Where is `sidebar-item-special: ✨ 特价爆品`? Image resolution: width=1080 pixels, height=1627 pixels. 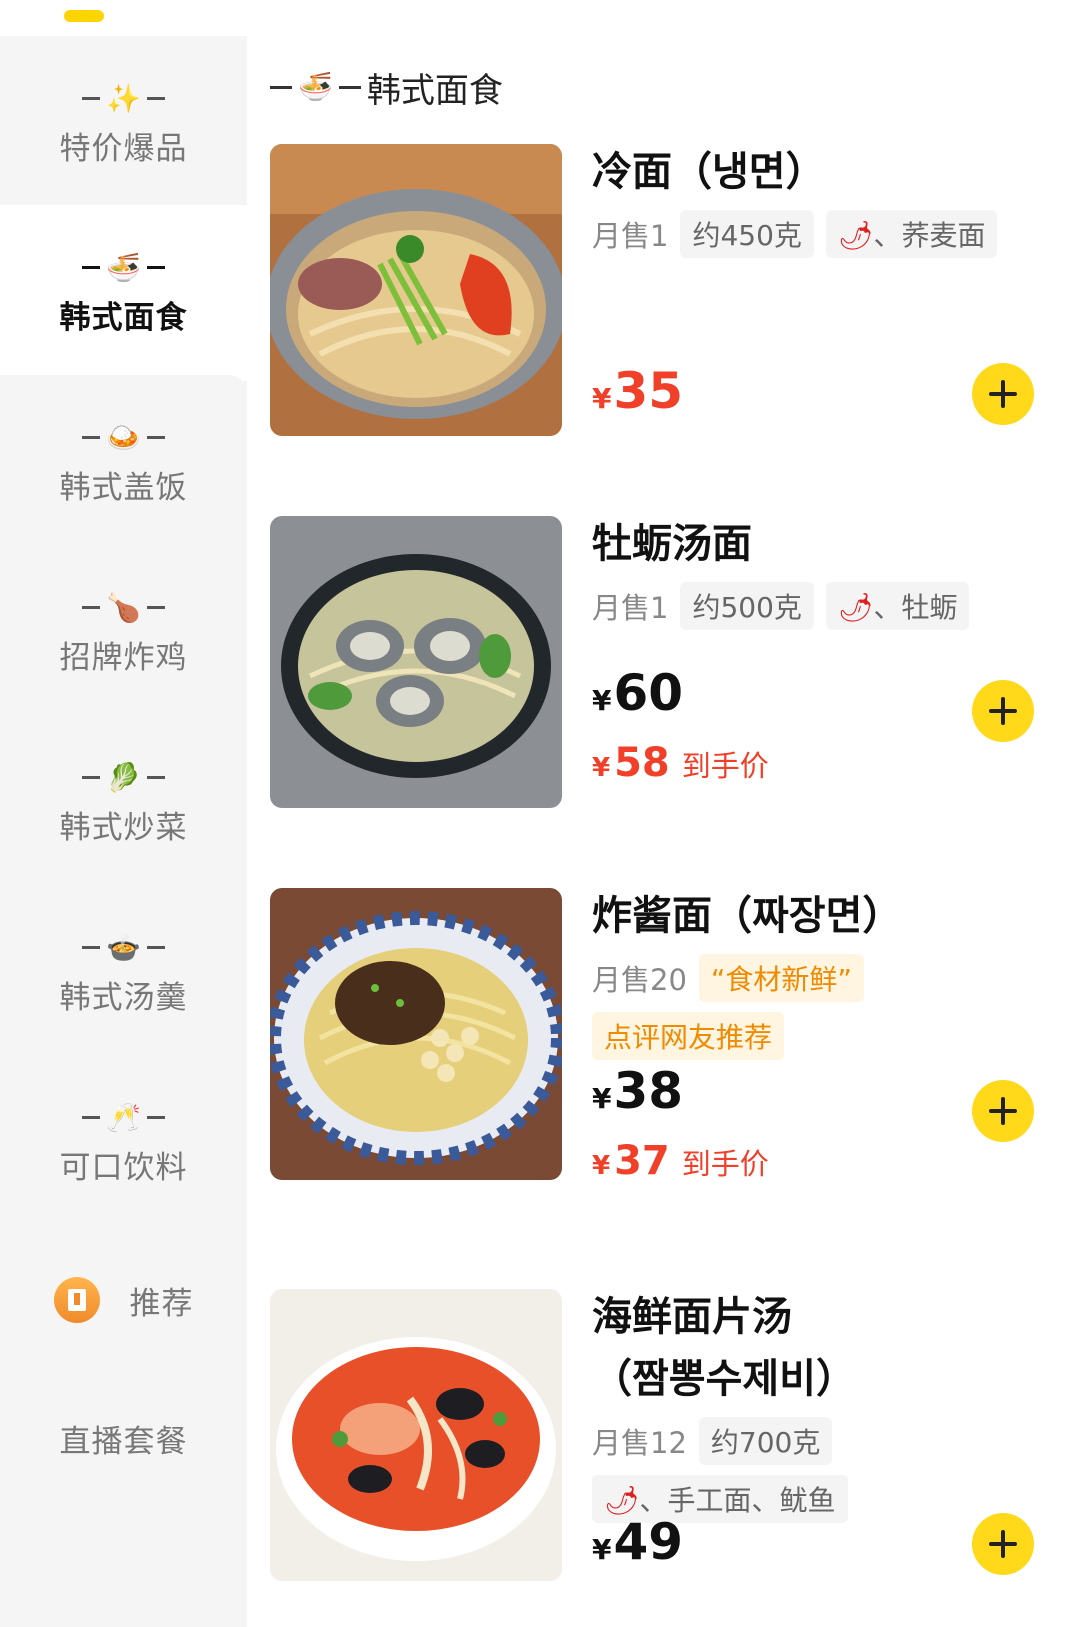 sidebar-item-special: ✨ 特价爆品 is located at coordinates (123, 124).